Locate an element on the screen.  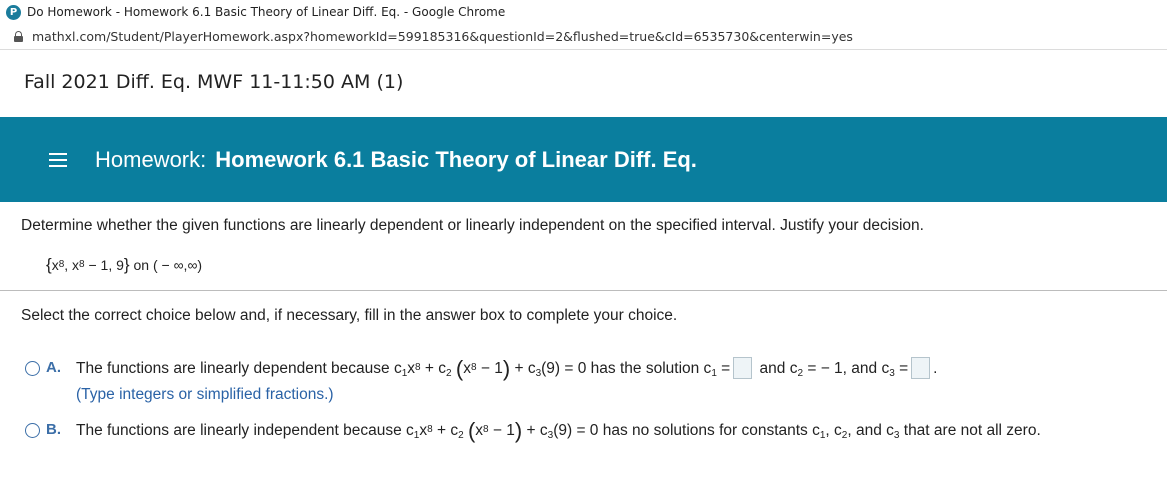
b-e2: 8 is located at coordinates (486, 429).